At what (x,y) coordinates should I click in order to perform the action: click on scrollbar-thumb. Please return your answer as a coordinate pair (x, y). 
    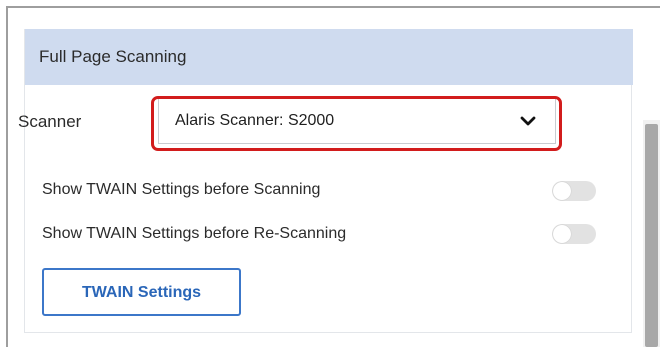
    Looking at the image, I should click on (651, 235).